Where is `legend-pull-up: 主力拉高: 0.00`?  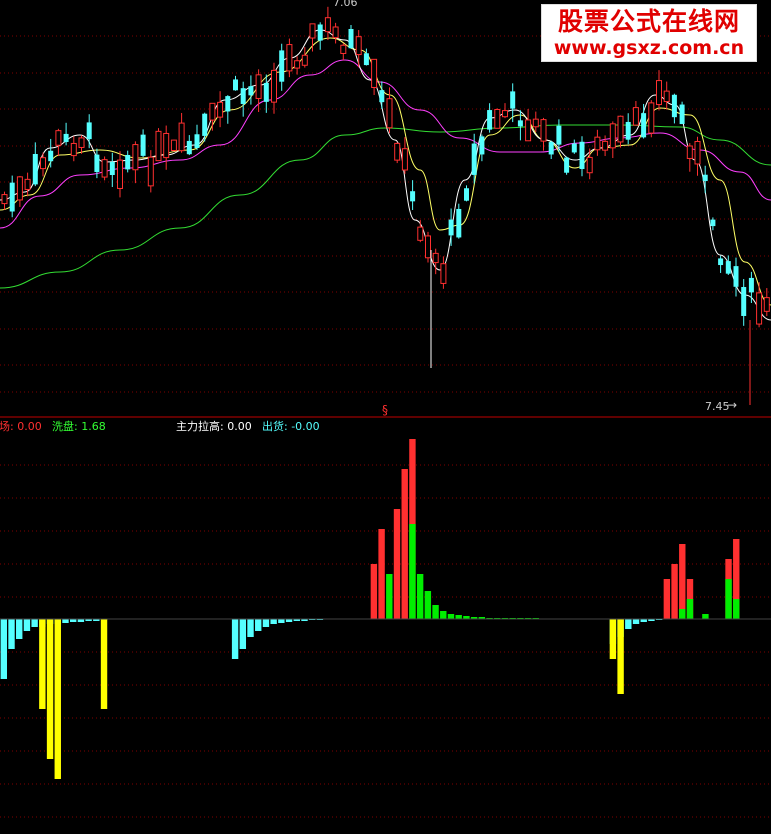 legend-pull-up: 主力拉高: 0.00 is located at coordinates (214, 426).